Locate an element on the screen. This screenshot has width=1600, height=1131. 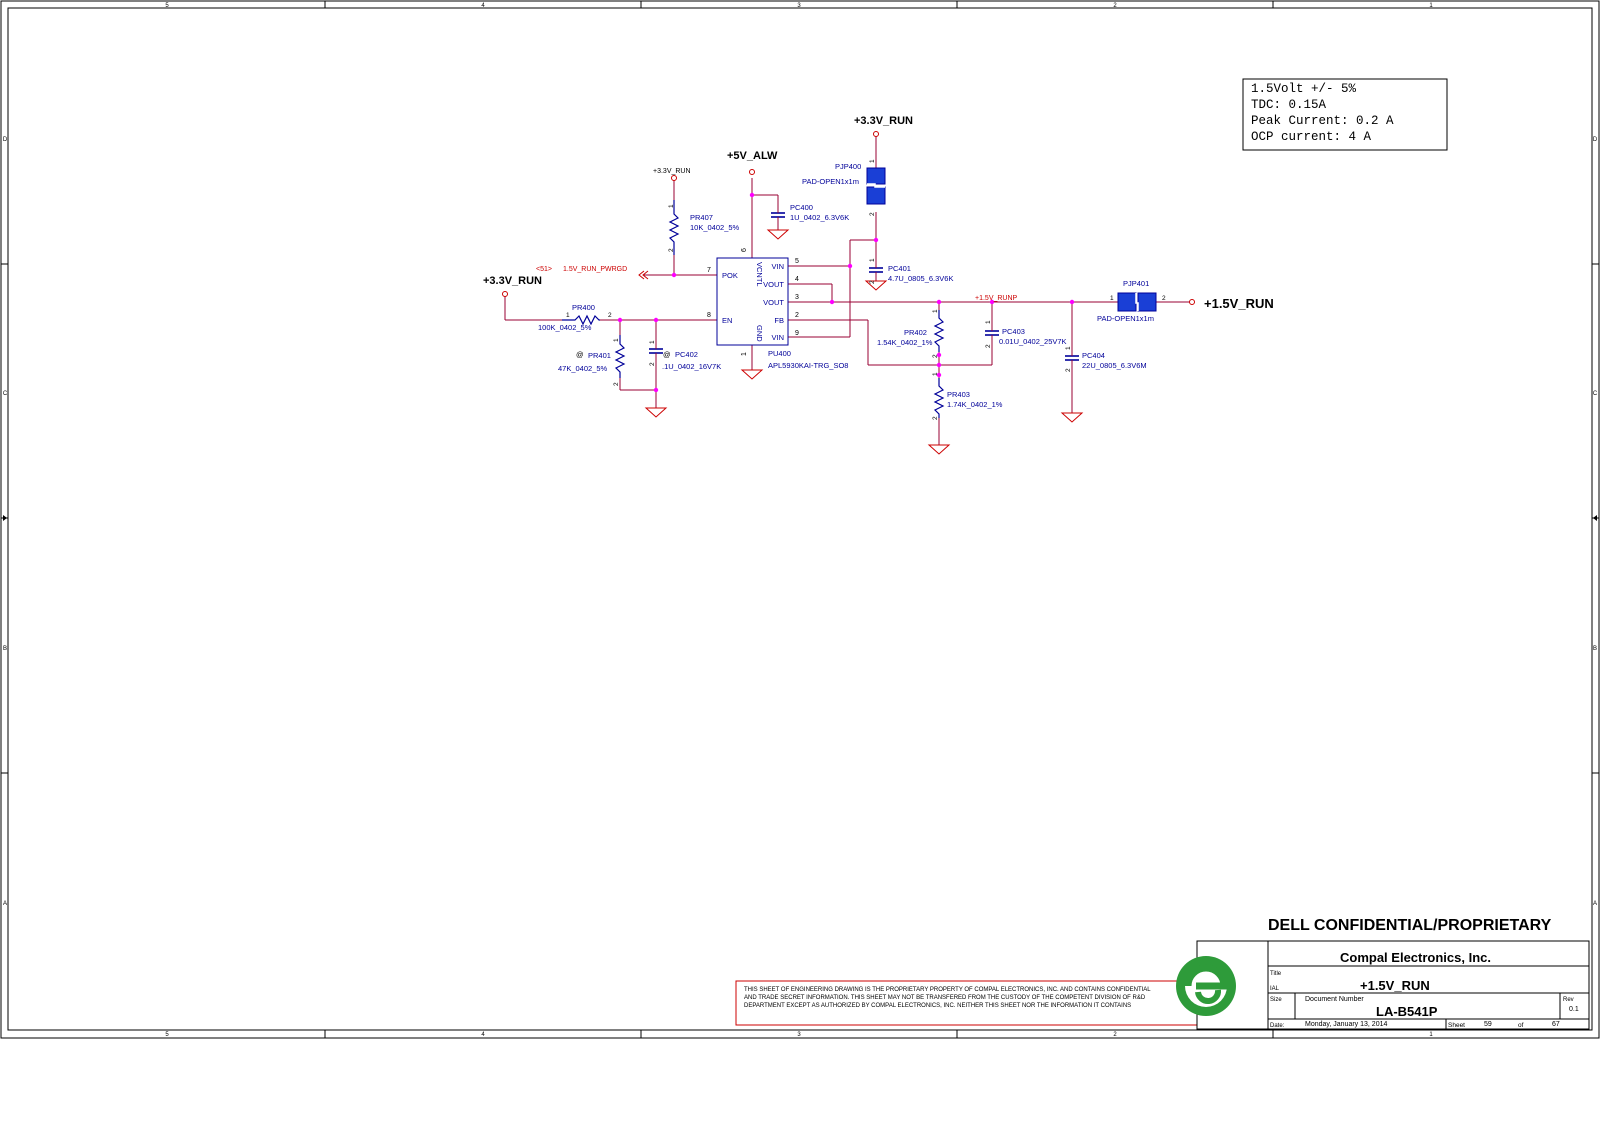
ic-pin-number: 5 is located at coordinates (797, 261).